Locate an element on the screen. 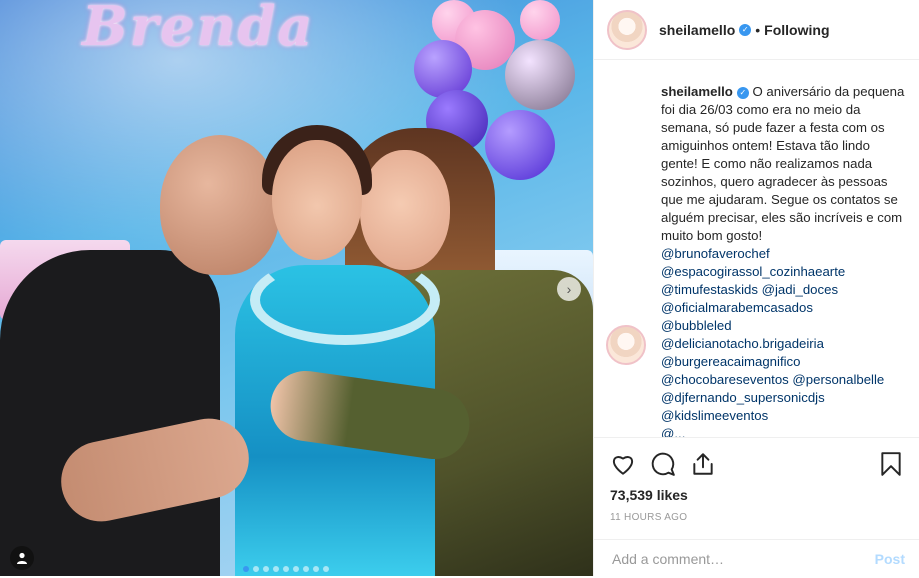  woman-face is located at coordinates (405, 210).